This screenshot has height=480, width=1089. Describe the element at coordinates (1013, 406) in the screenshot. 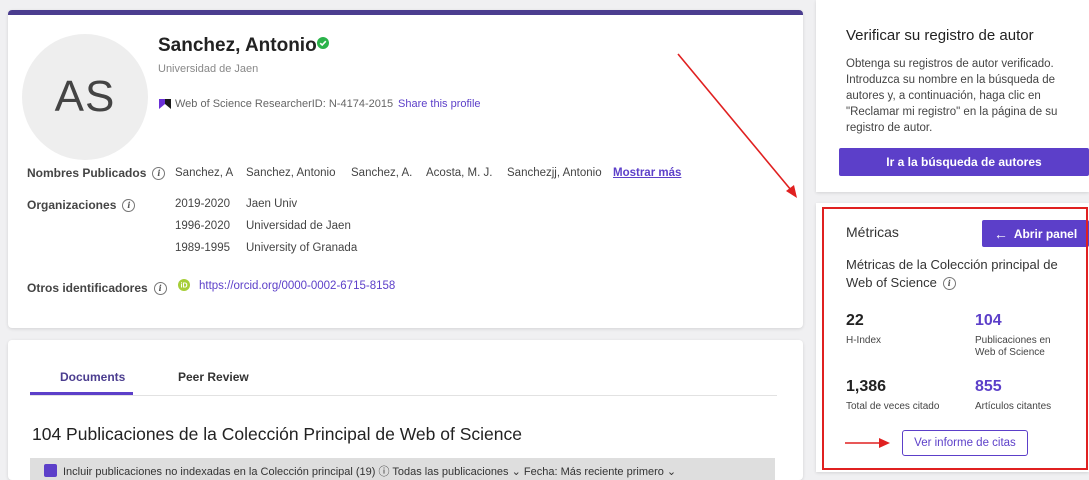

I see `citing-articles-label: Artículos citantes` at that location.